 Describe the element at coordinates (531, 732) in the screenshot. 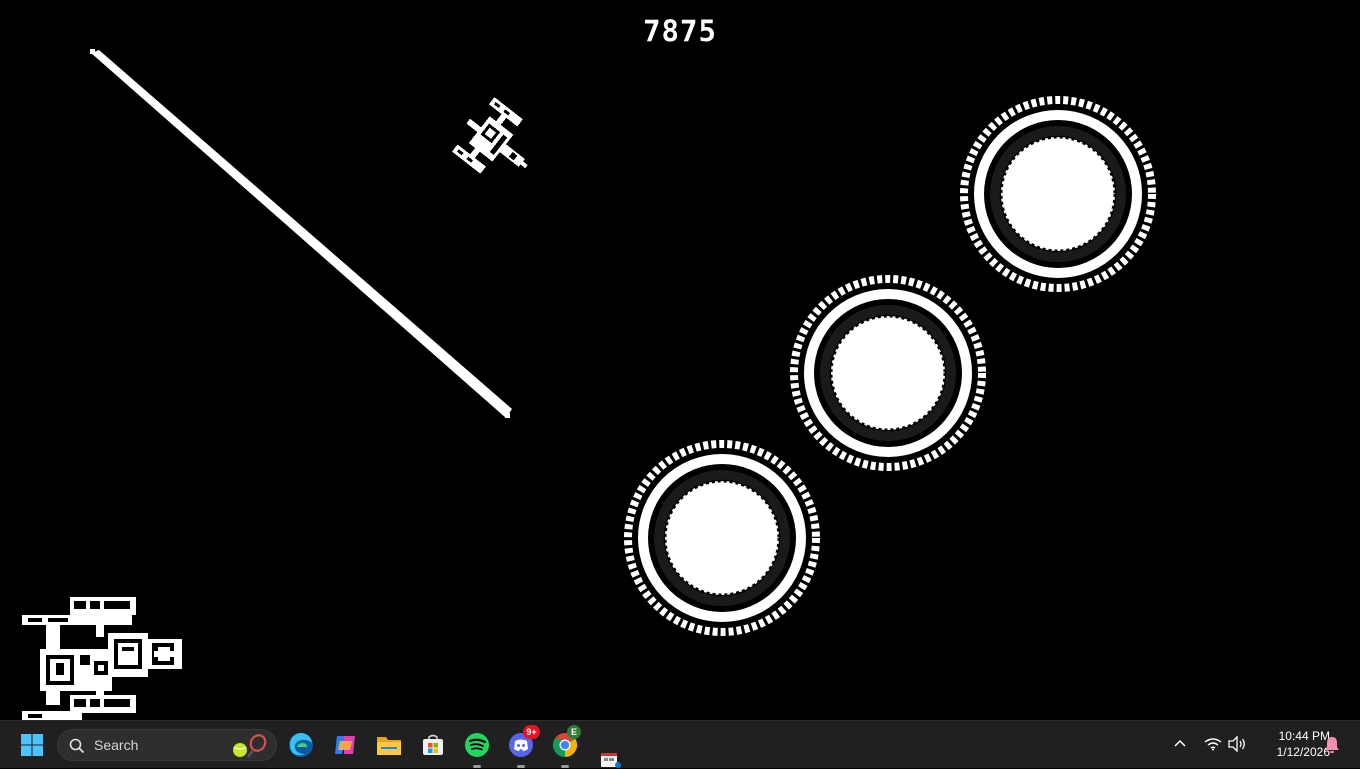

I see `discord-badge: 9+` at that location.